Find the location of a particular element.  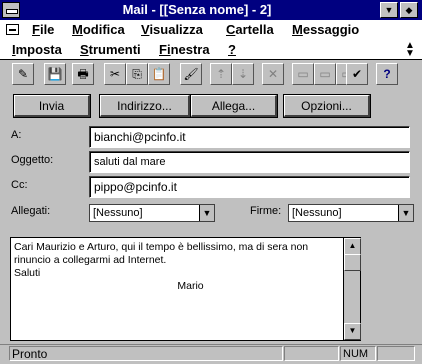

status-text: Pronto is located at coordinates (146, 353).